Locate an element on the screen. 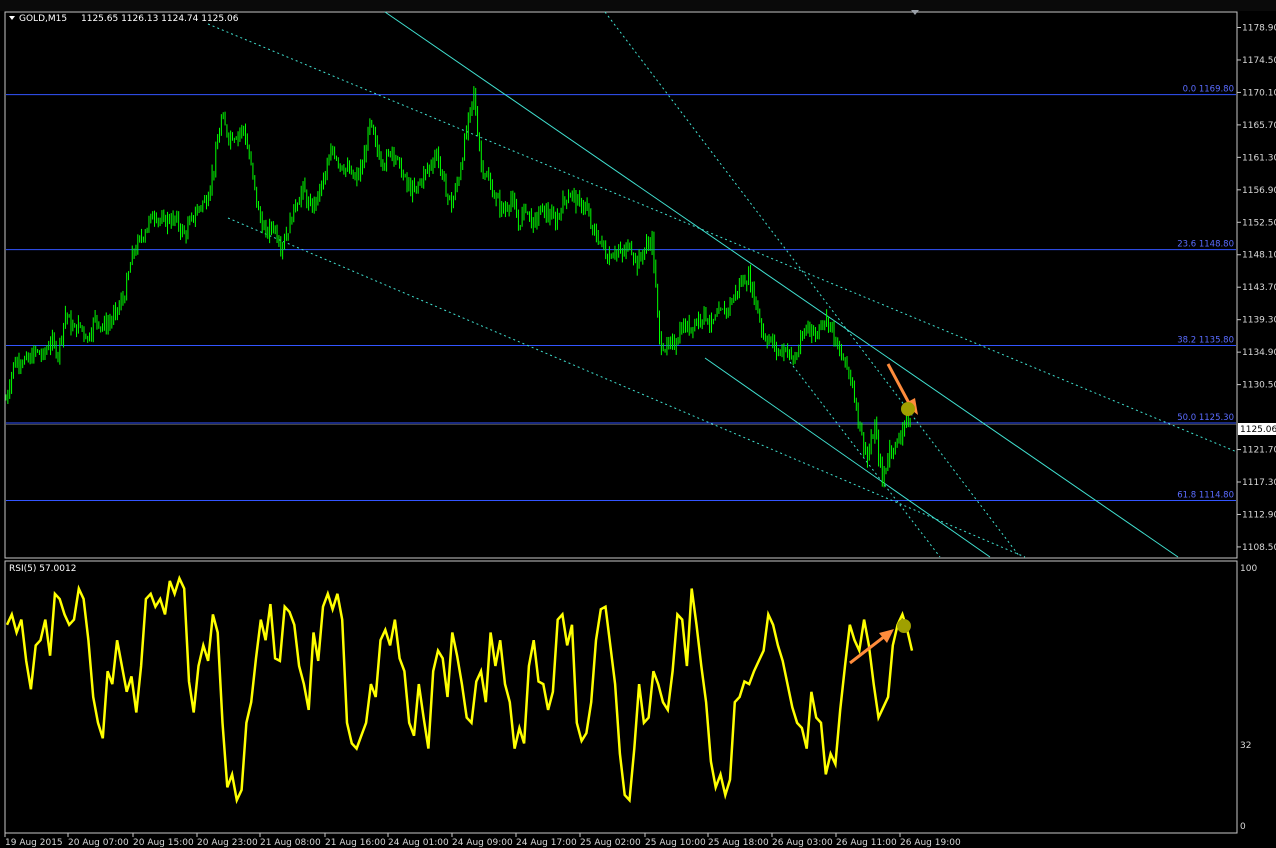  symbol-label: GOLD,M15 is located at coordinates (43, 19).